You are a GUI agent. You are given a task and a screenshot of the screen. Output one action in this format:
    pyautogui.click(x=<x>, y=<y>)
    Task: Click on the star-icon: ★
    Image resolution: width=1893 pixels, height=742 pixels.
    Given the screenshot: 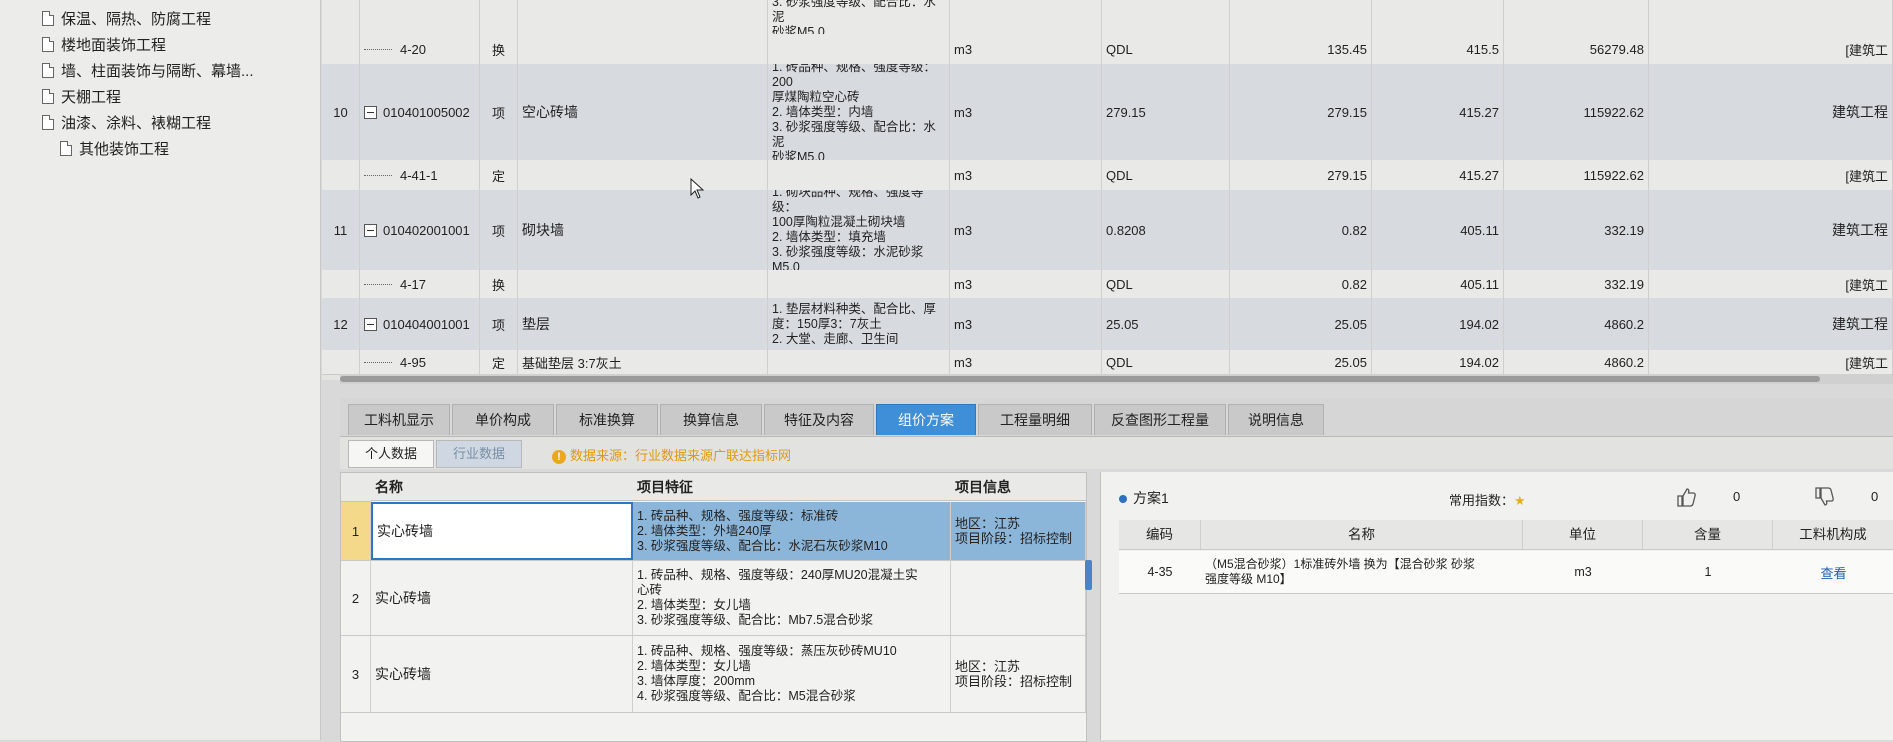 What is the action you would take?
    pyautogui.click(x=1520, y=500)
    